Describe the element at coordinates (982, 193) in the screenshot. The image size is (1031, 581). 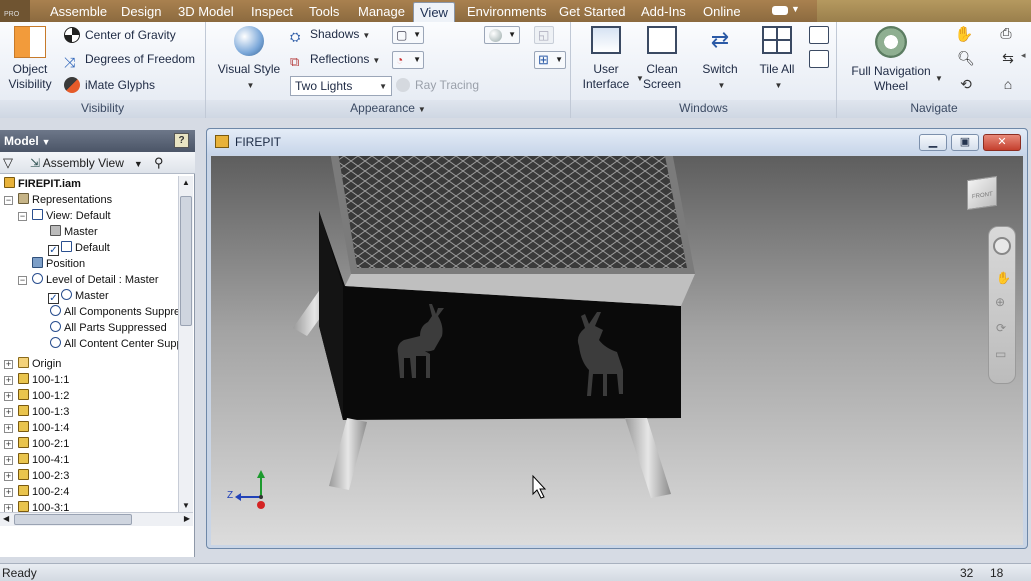
I see `viewcube: FRONT` at that location.